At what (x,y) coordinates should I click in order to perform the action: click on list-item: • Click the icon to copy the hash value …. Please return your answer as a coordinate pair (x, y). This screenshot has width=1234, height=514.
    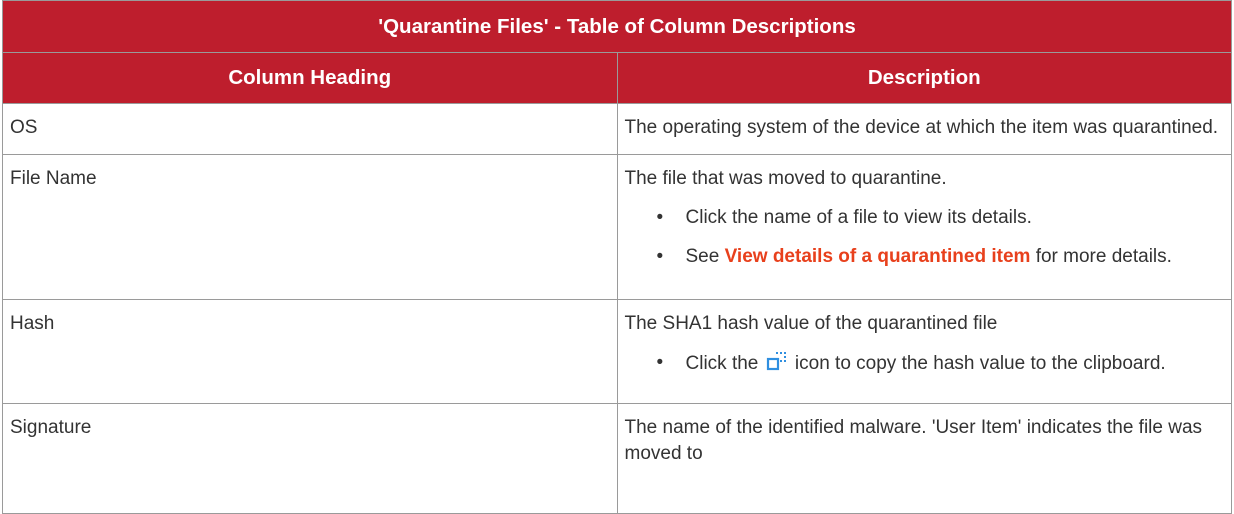
    Looking at the image, I should click on (928, 363).